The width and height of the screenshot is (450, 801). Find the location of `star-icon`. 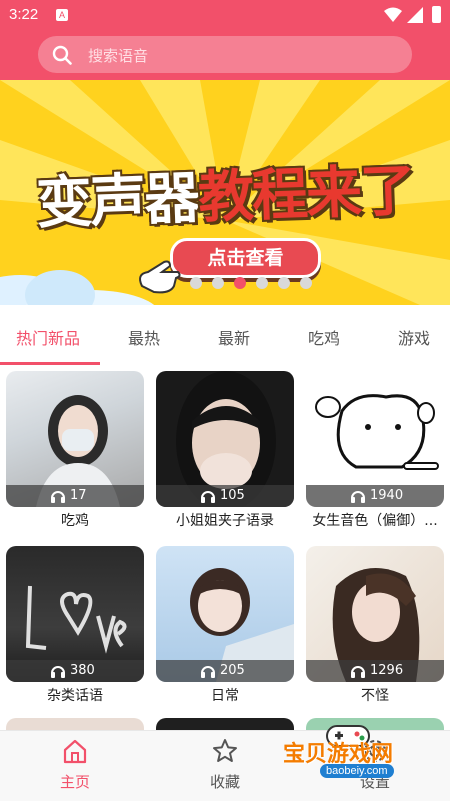

star-icon is located at coordinates (225, 750).